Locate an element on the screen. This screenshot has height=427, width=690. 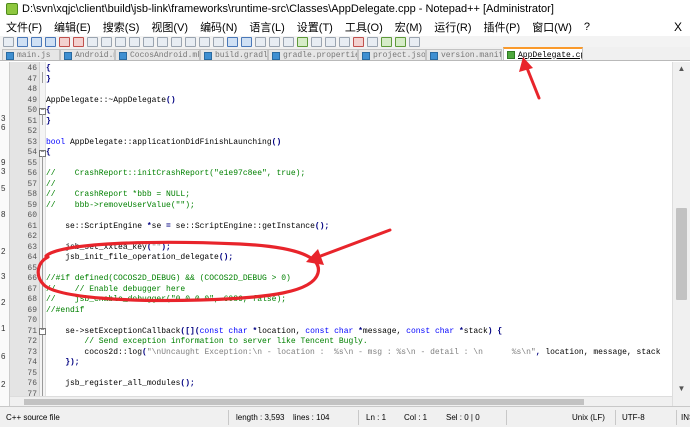
code-line: 60 is located at coordinates (341, 216).